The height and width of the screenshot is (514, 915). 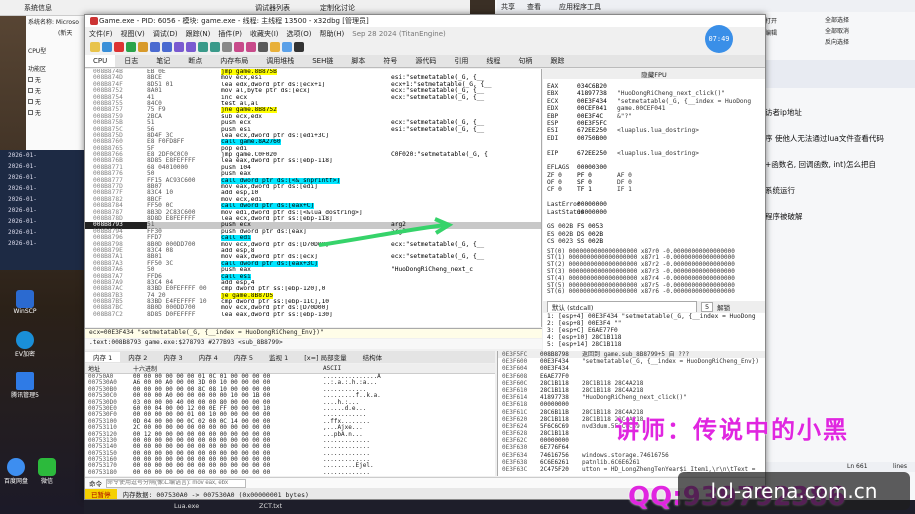 I want to click on view-tab: 查看, so click(x=534, y=7).